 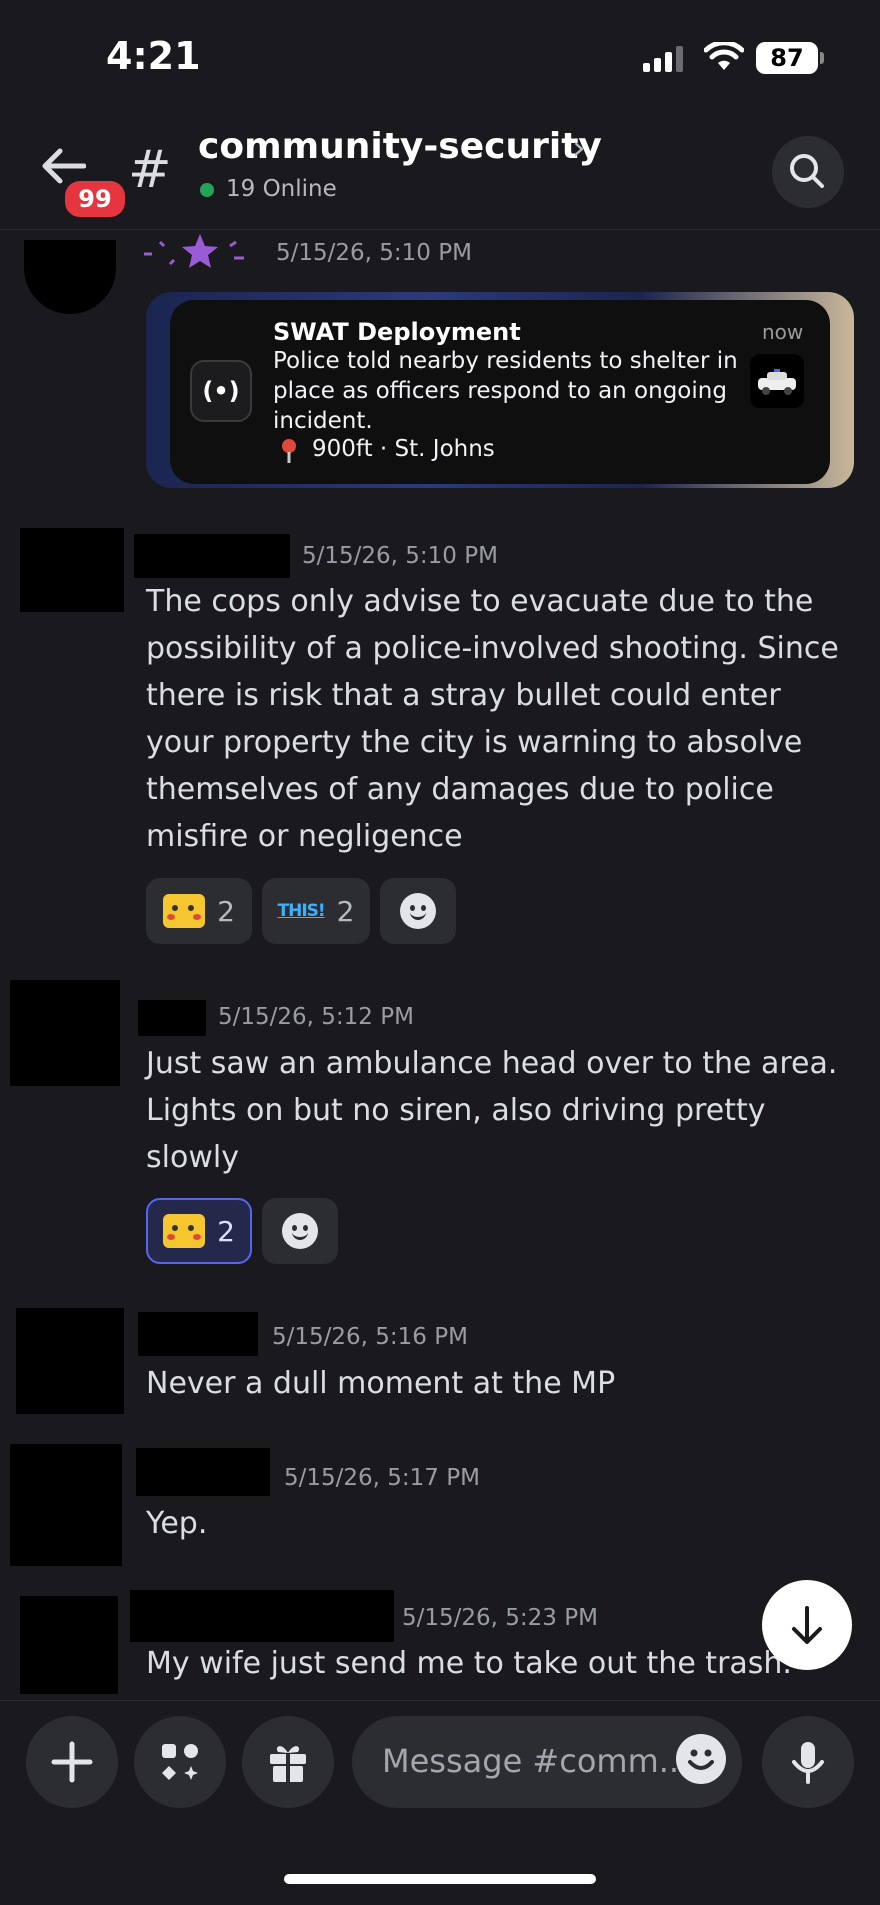 I want to click on message-line: slowly, so click(x=192, y=1157).